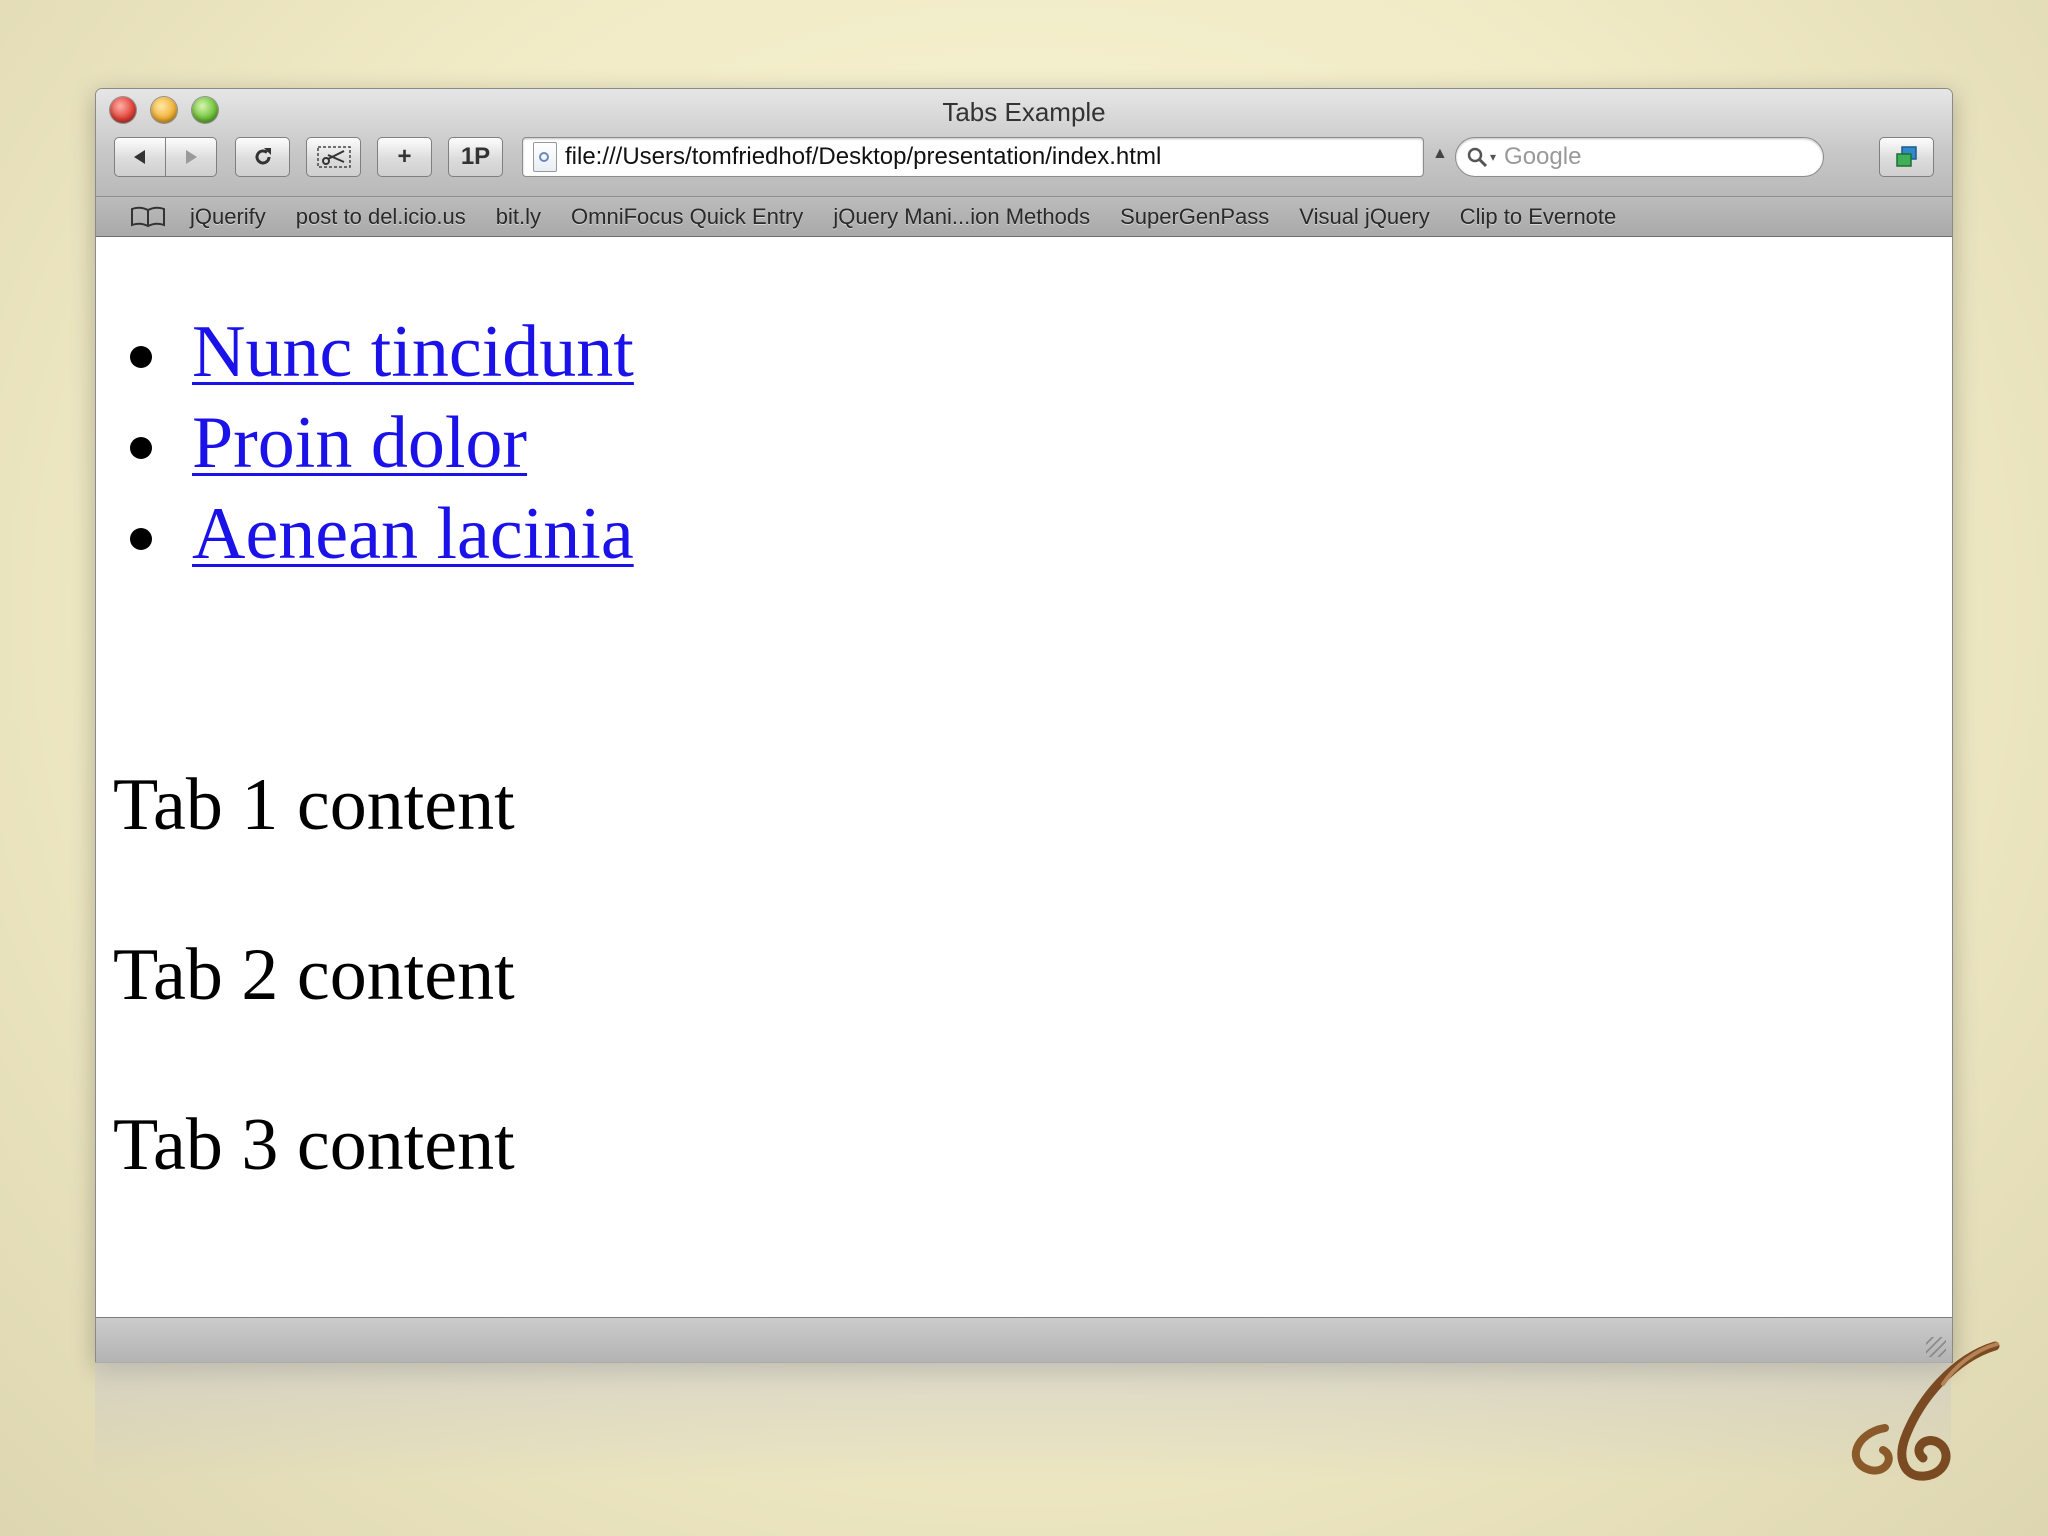 This screenshot has width=2048, height=1536. Describe the element at coordinates (1481, 157) in the screenshot. I see `search-icon: ▾` at that location.